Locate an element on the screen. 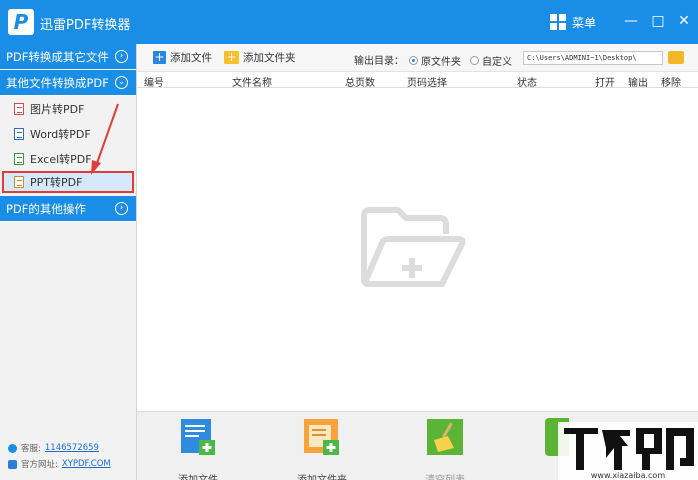 This screenshot has height=480, width=698. output-path-field: C:\Users\ADMINI~1\Desktop\ is located at coordinates (593, 58).